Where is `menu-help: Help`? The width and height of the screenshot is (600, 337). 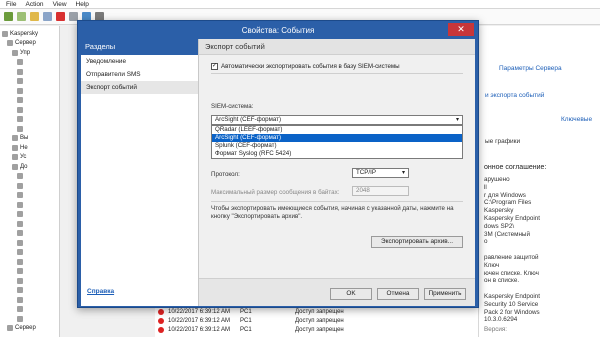
menu-help: Help is located at coordinates (82, 4).